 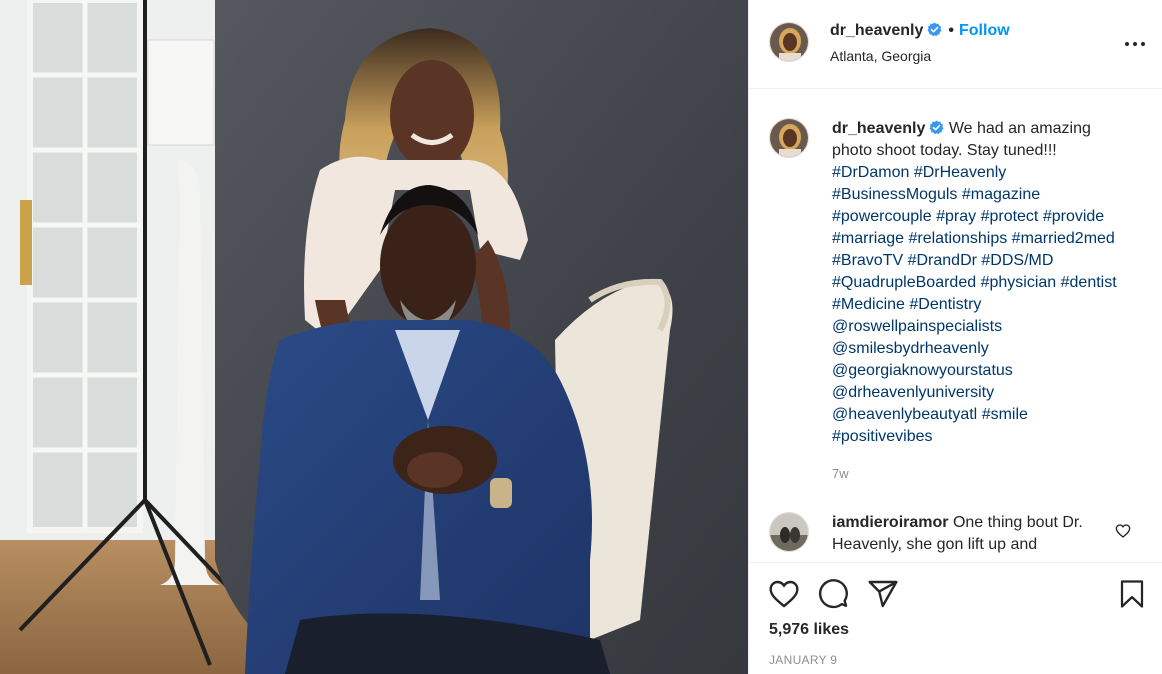 I want to click on comment-bubble-icon, so click(x=833, y=594).